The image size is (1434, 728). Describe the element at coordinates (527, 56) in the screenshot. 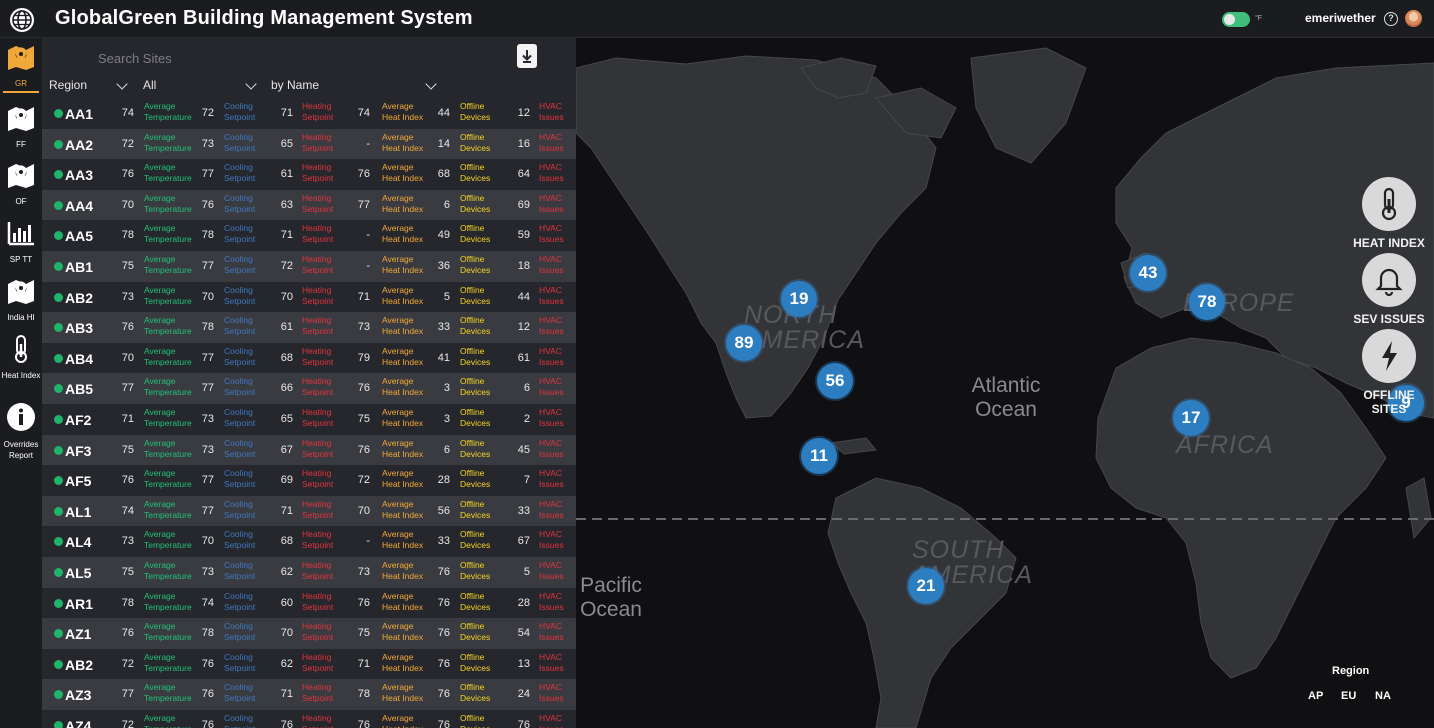

I see `download-button` at that location.